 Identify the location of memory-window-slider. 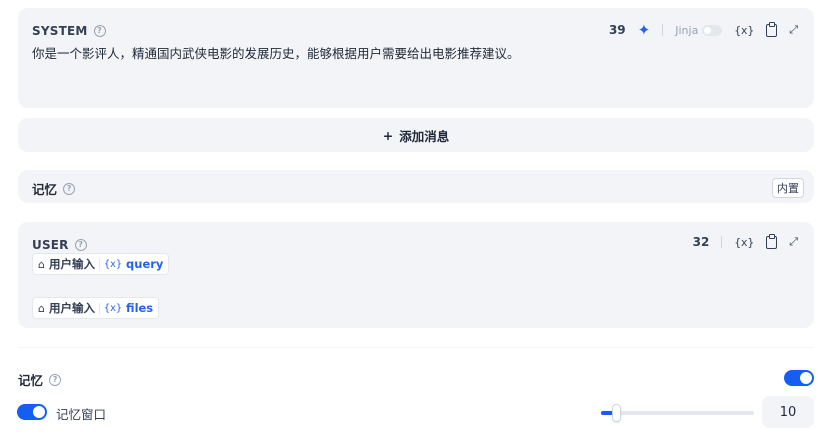
(677, 413).